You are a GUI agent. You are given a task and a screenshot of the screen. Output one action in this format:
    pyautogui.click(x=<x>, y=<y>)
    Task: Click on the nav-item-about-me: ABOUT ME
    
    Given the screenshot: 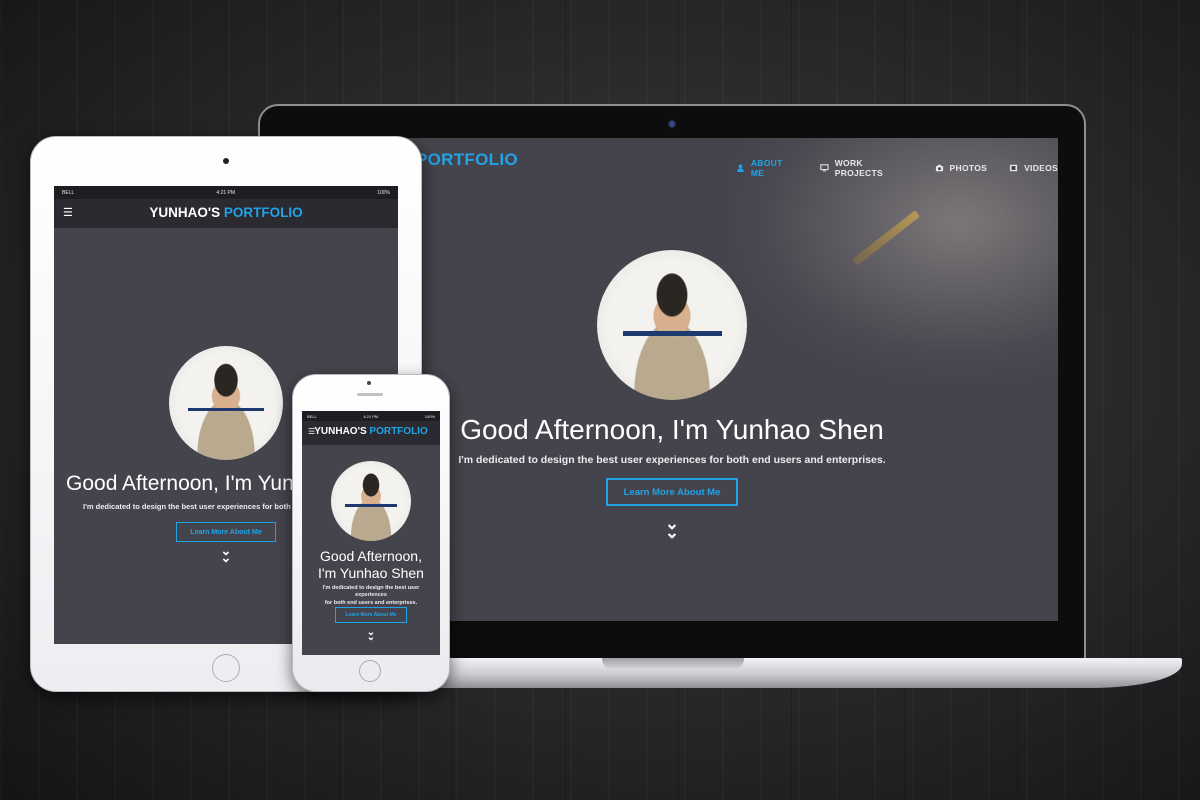 What is the action you would take?
    pyautogui.click(x=767, y=168)
    